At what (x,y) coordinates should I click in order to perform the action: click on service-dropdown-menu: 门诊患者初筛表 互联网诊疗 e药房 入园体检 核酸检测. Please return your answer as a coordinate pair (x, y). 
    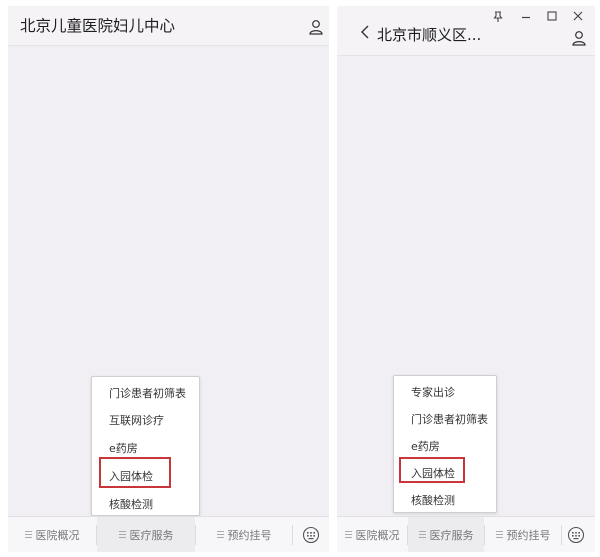
    Looking at the image, I should click on (145, 446).